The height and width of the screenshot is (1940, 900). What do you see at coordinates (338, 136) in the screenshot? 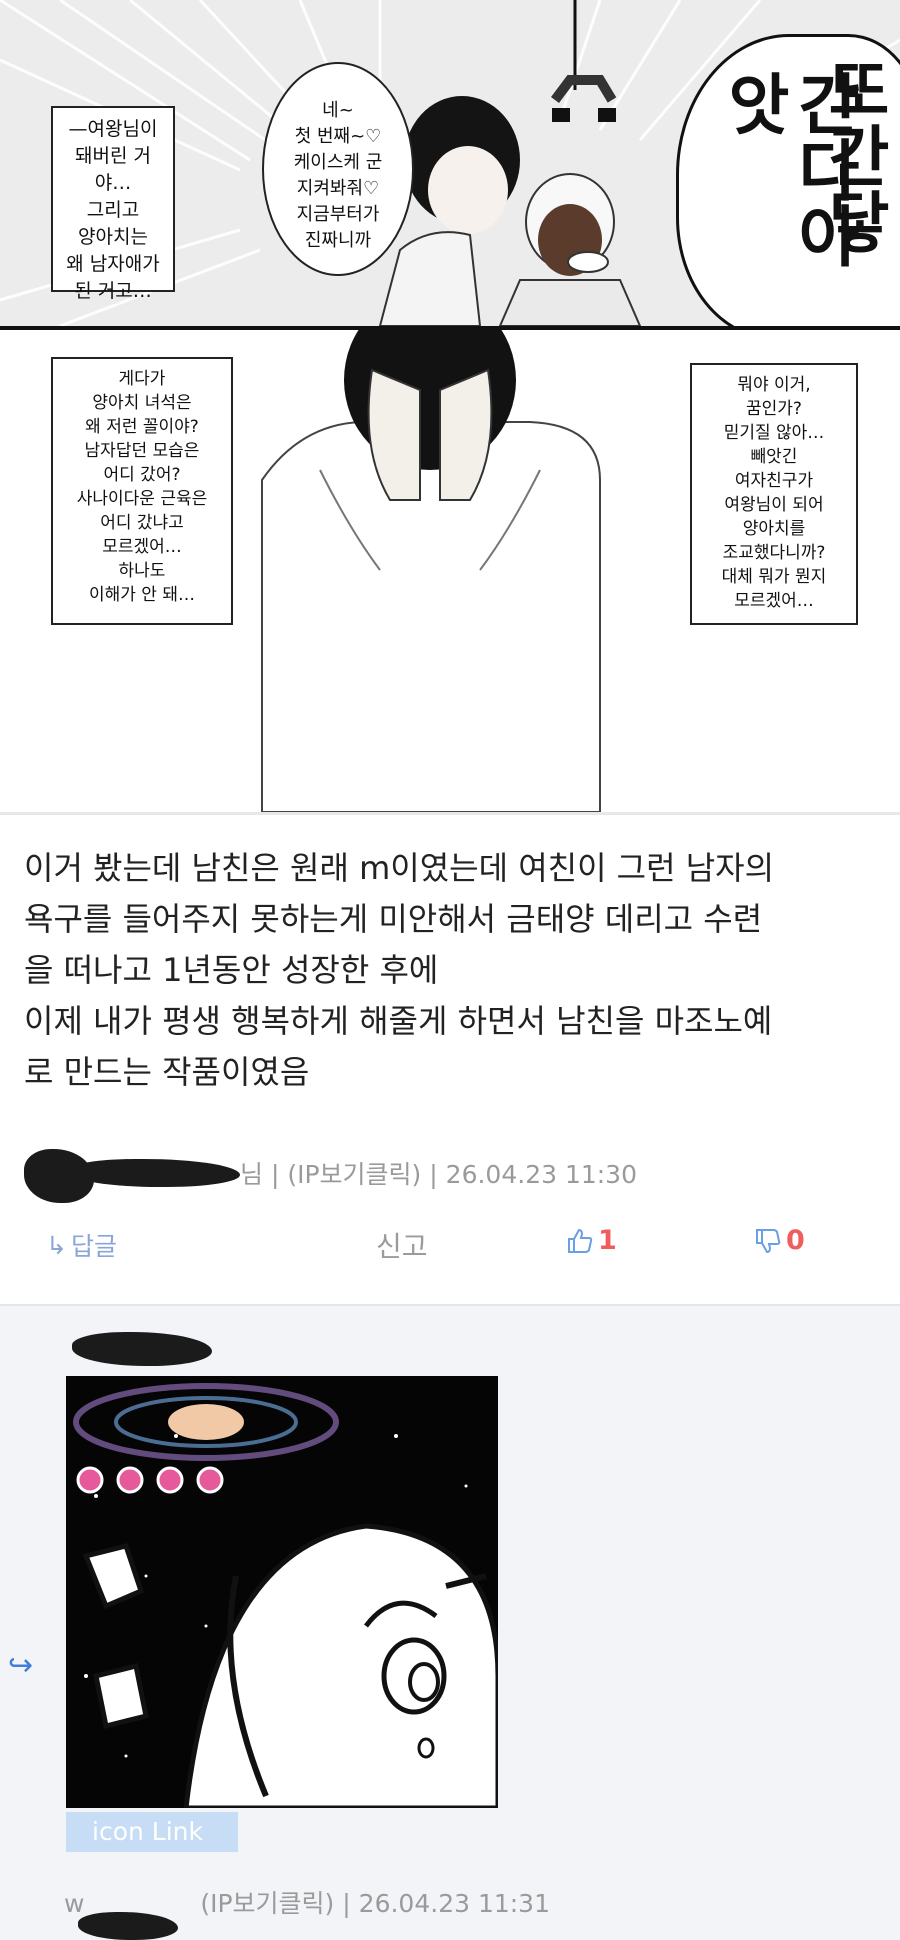
I see `speech-line: 첫 번째~♡` at bounding box center [338, 136].